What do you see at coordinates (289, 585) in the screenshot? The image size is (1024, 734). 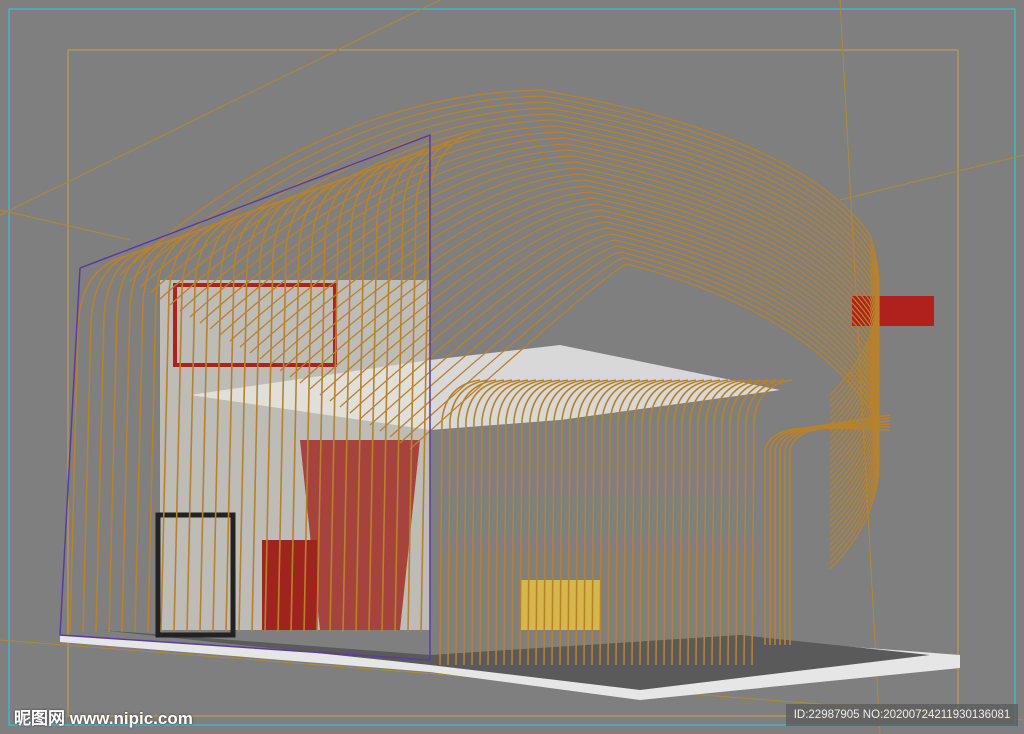 I see `red-desk` at bounding box center [289, 585].